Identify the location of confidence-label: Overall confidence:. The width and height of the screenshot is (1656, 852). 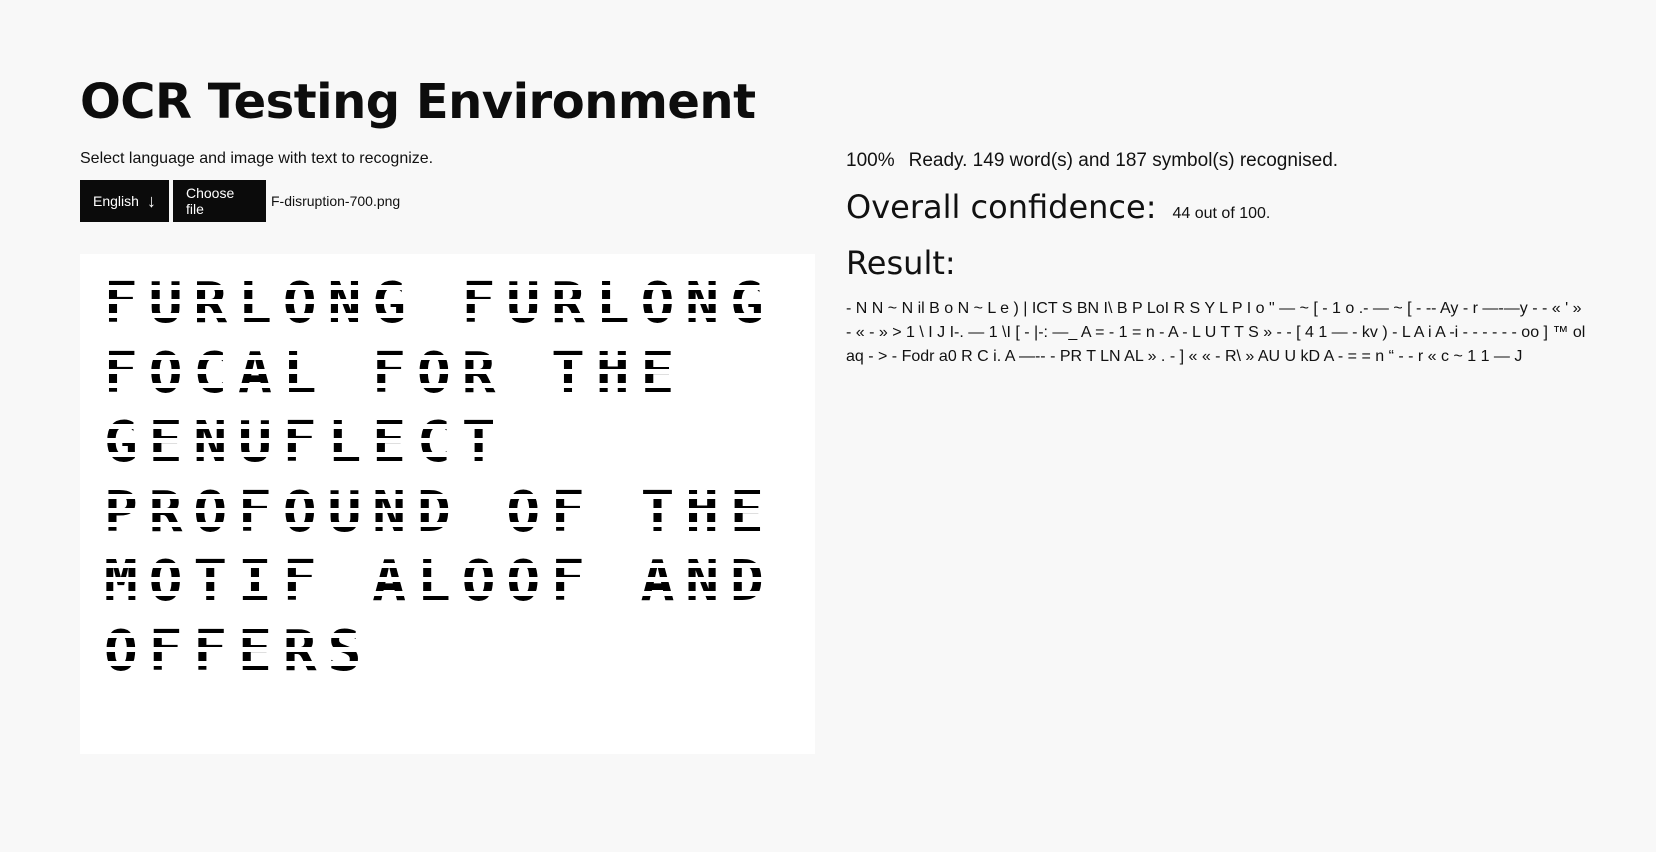
(1001, 207).